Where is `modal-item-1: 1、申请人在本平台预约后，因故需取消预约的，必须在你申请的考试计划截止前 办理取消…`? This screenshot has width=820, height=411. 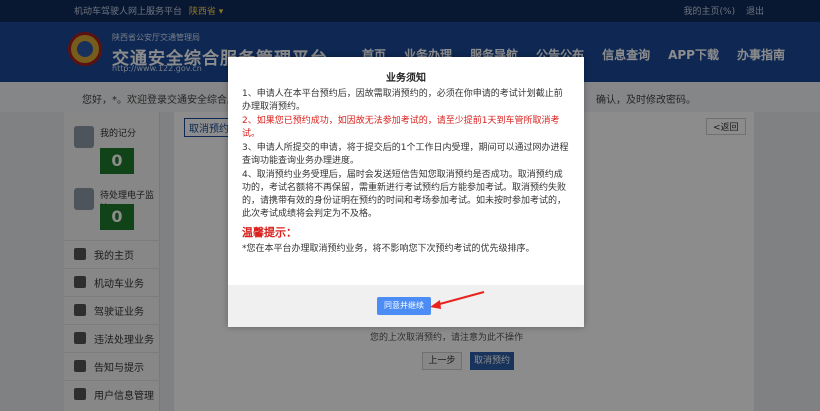
modal-item-1: 1、申请人在本平台预约后，因故需取消预约的，必须在你申请的考试计划截止前 办理取消… is located at coordinates (406, 101).